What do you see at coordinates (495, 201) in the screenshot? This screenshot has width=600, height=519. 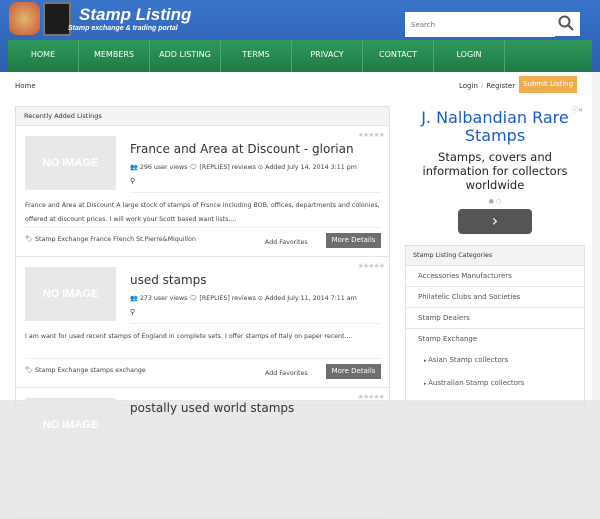 I see `carousel-dots: ● ○` at bounding box center [495, 201].